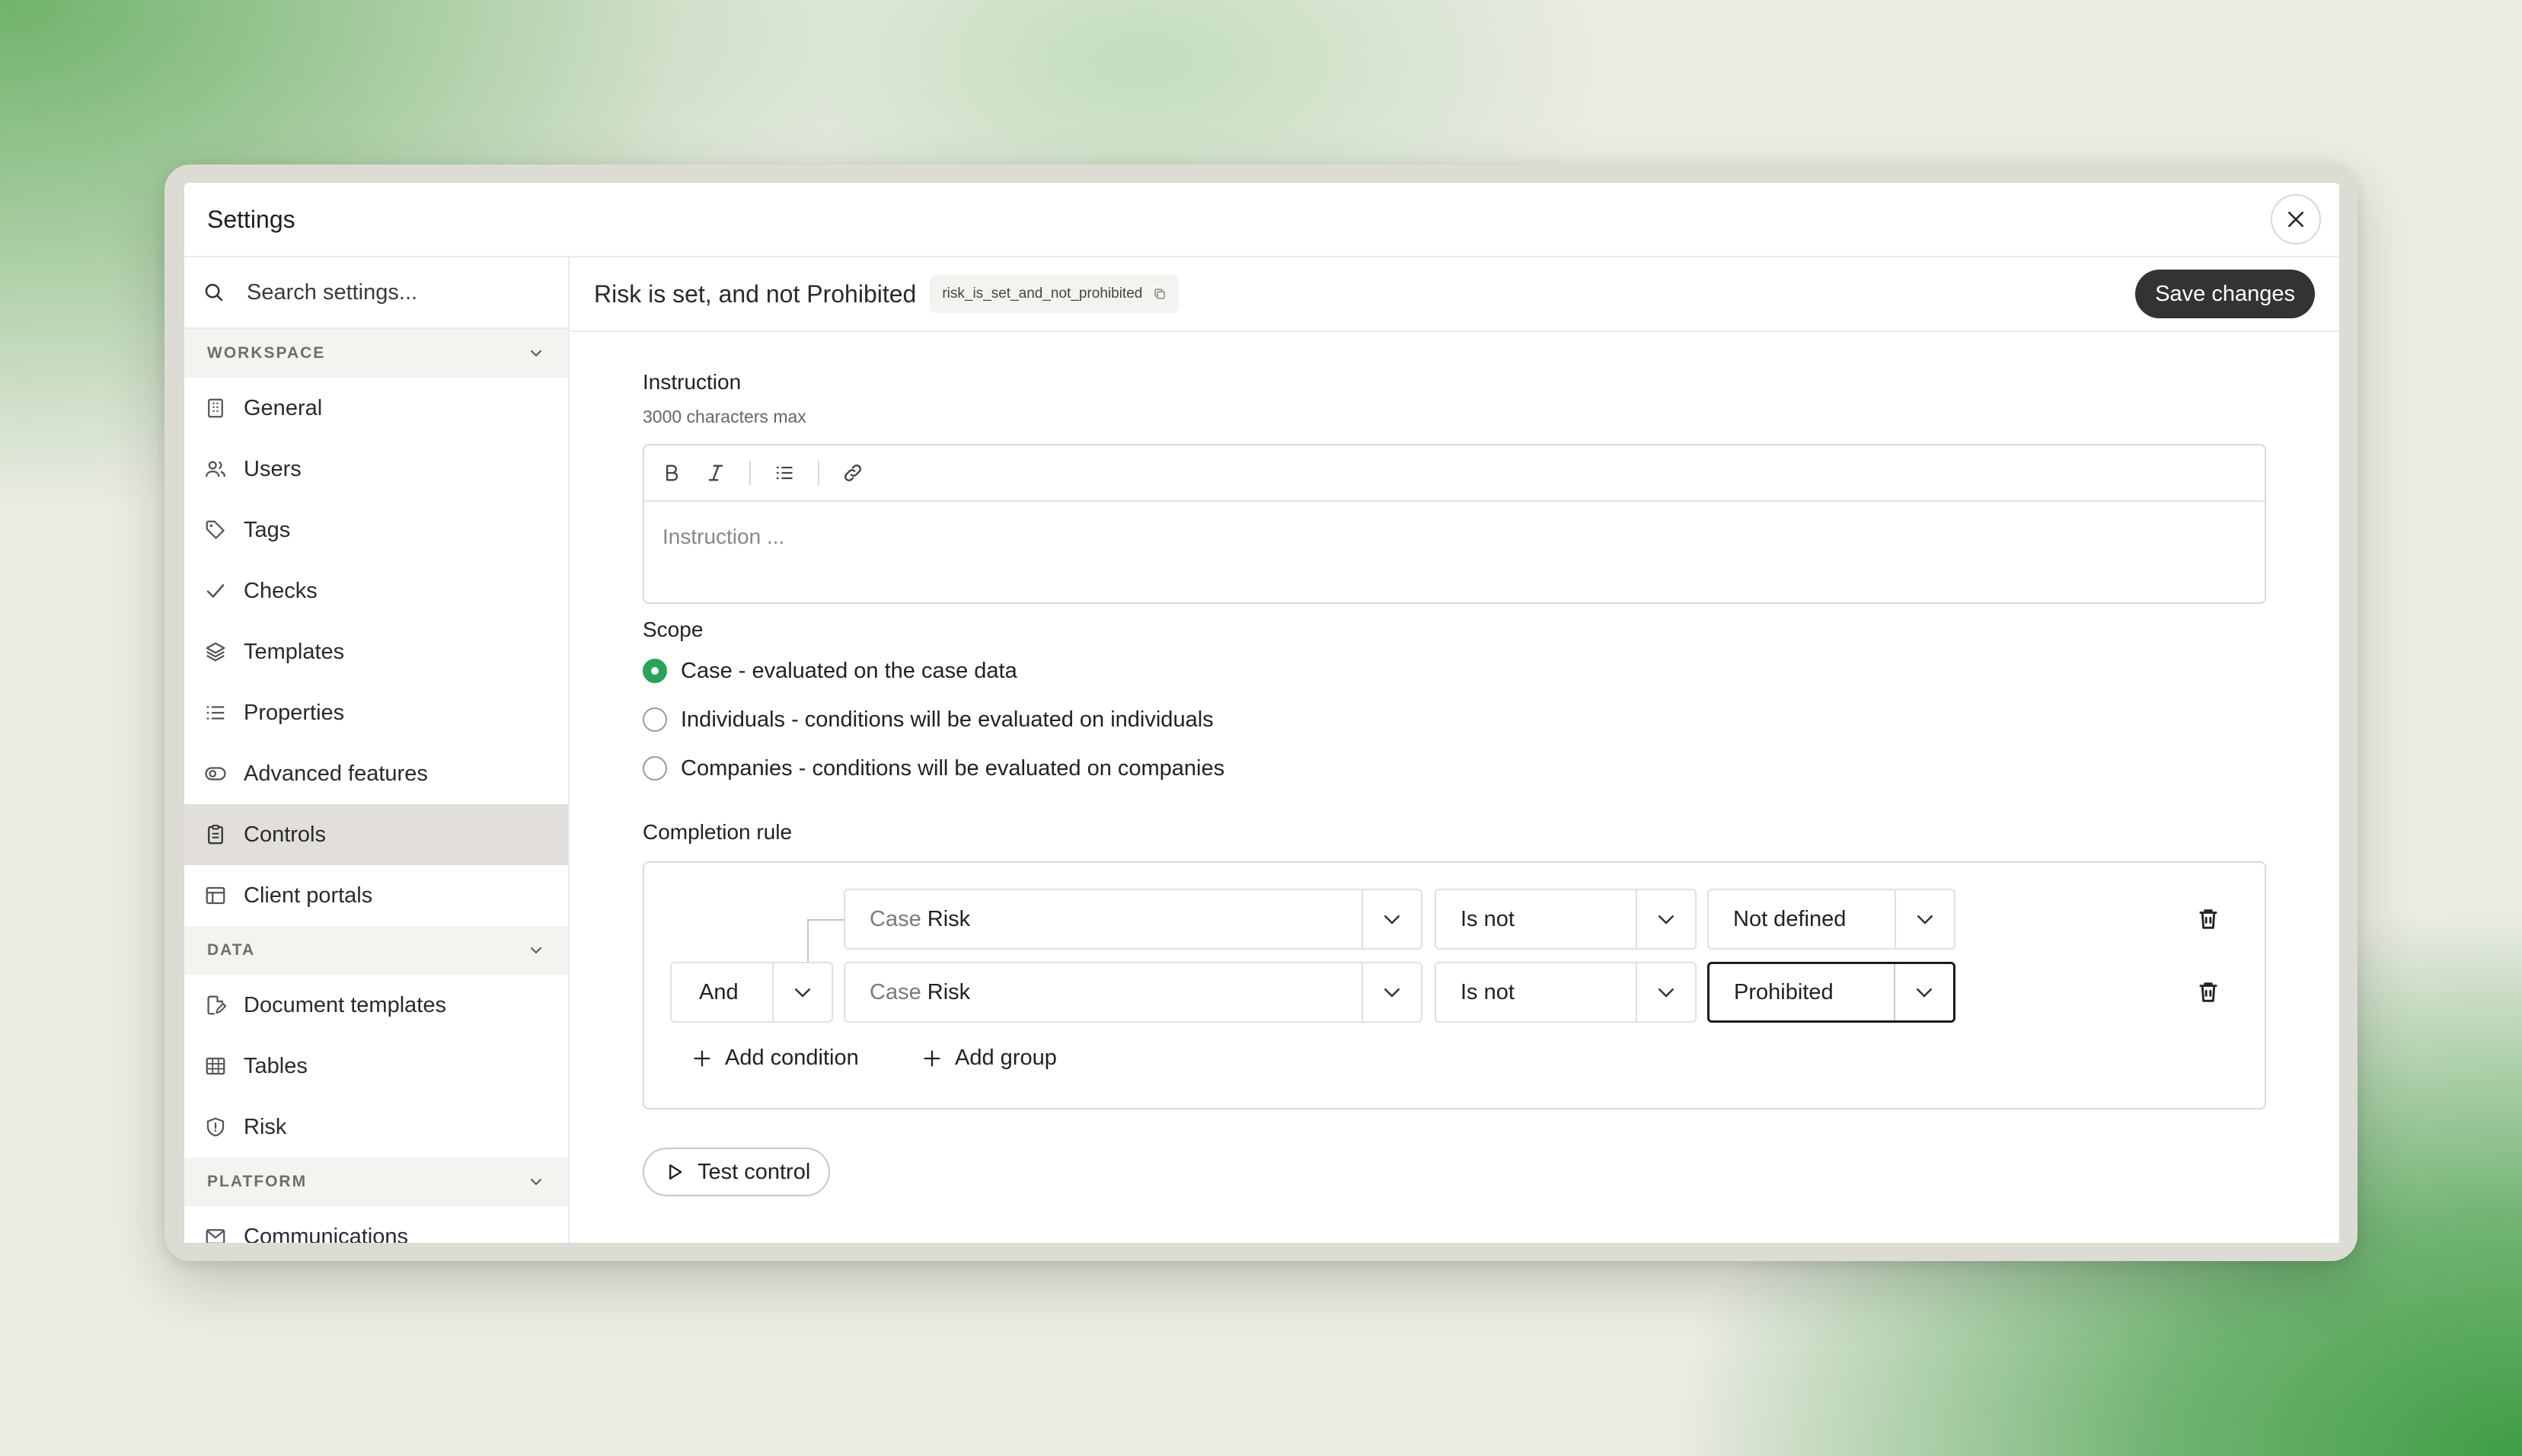 The image size is (2522, 1456). What do you see at coordinates (1454, 473) in the screenshot?
I see `editor-toolbar` at bounding box center [1454, 473].